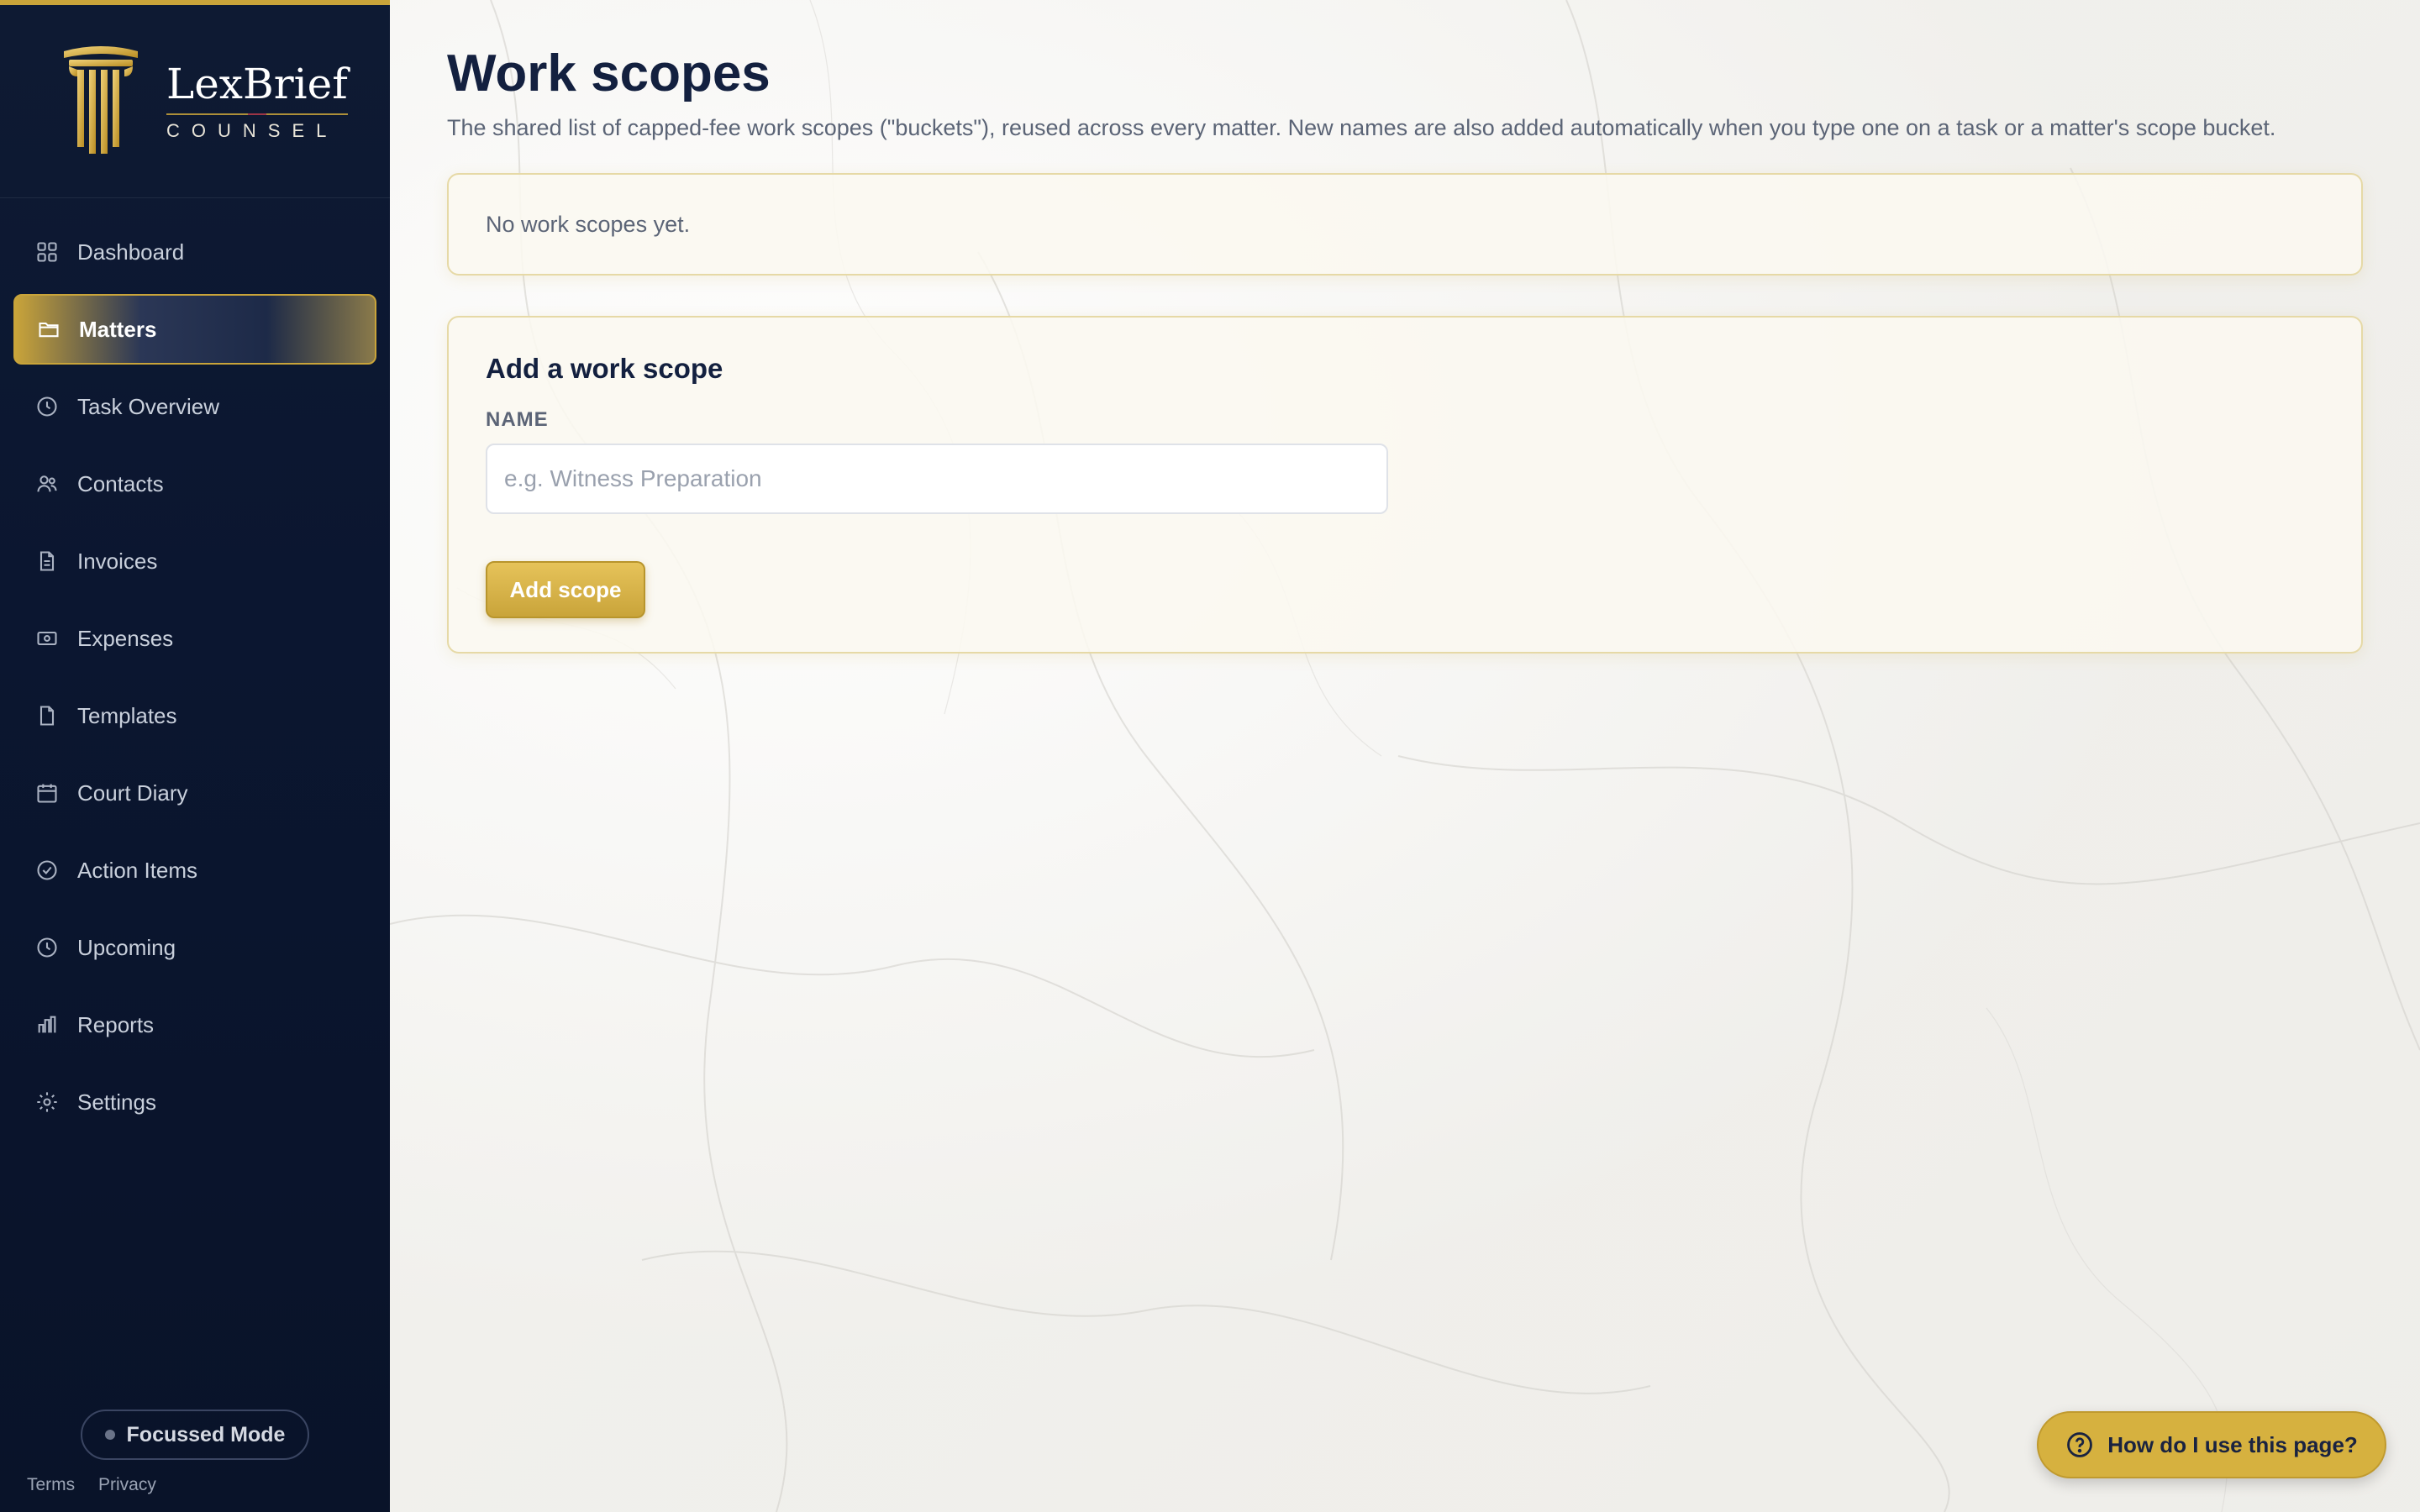  I want to click on sidebar-item-matters: Matters, so click(195, 329).